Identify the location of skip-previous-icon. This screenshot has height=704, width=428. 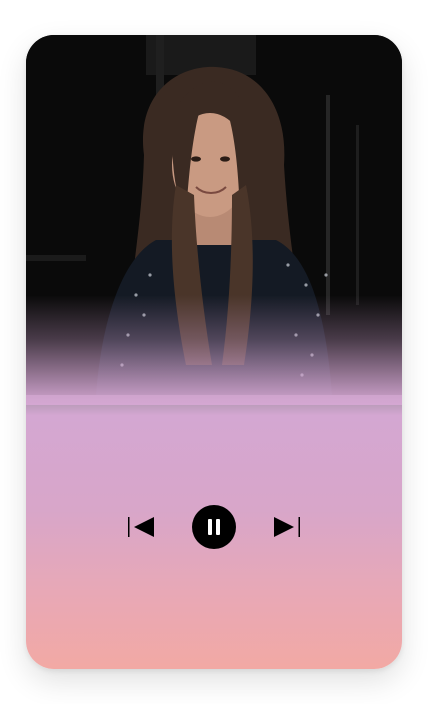
(141, 527).